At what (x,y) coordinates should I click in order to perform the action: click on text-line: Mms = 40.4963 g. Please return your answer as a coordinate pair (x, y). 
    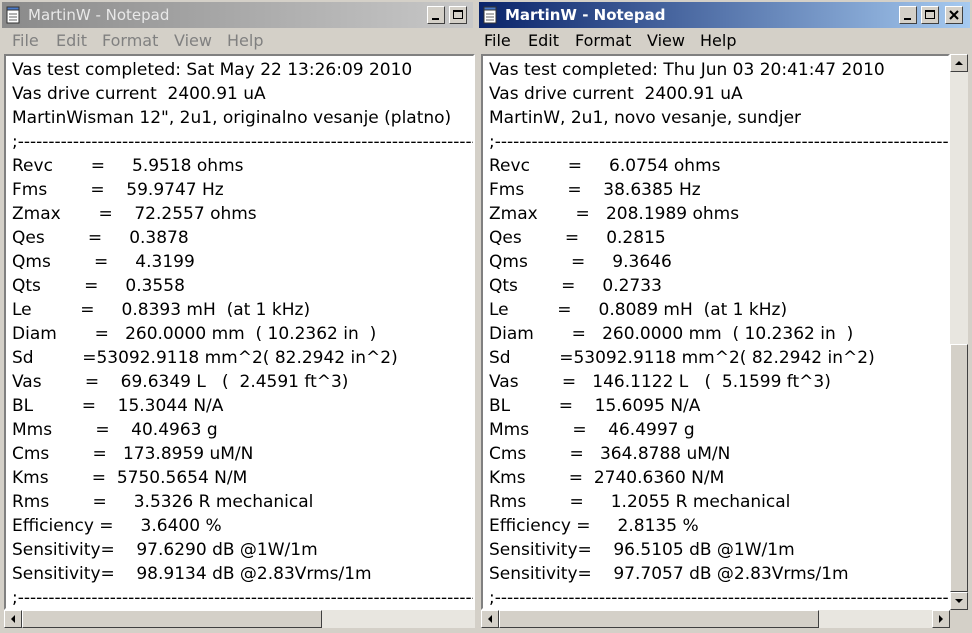
    Looking at the image, I should click on (115, 430).